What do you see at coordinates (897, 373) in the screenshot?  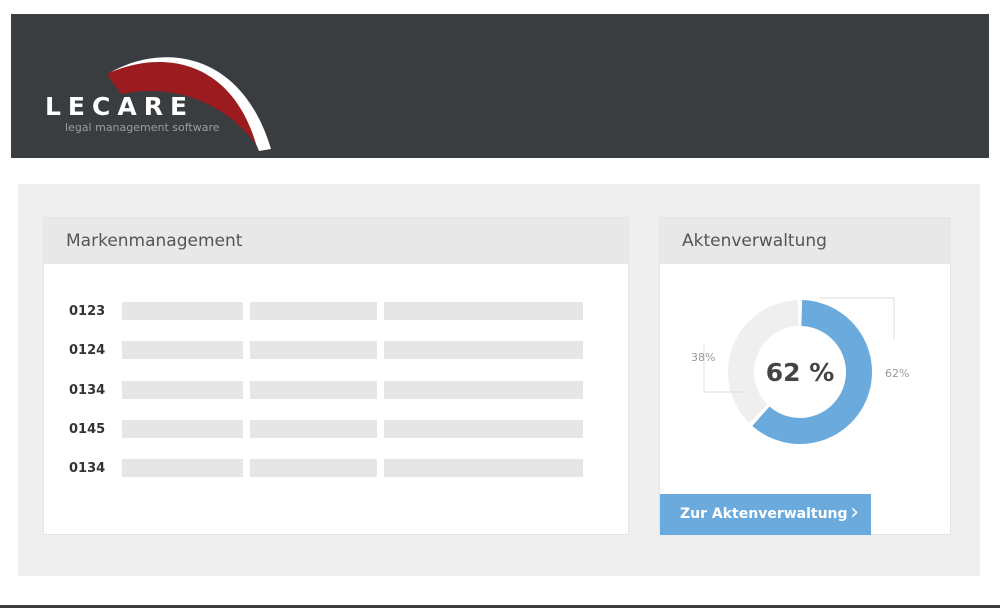 I see `label-62: 62%` at bounding box center [897, 373].